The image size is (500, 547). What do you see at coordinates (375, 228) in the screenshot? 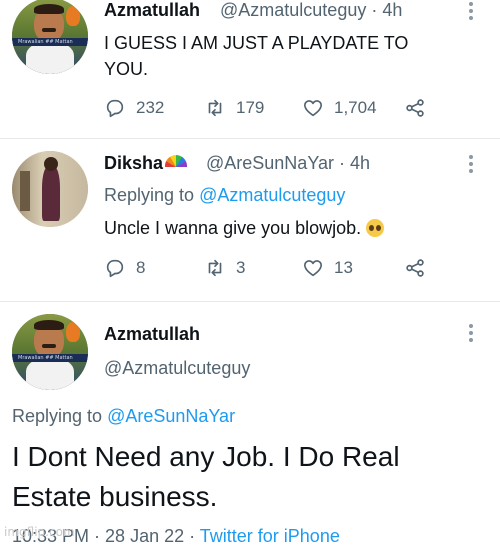
I see `pleading-face-emoji-icon` at bounding box center [375, 228].